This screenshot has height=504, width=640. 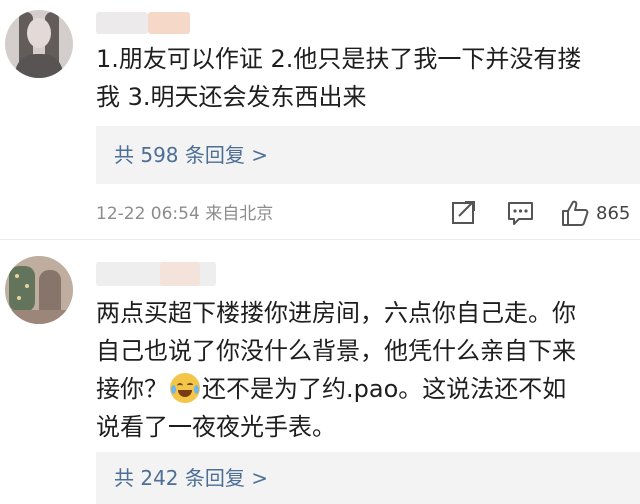 I want to click on comment-meta: 12-22 06:54 来自北京, so click(x=184, y=214).